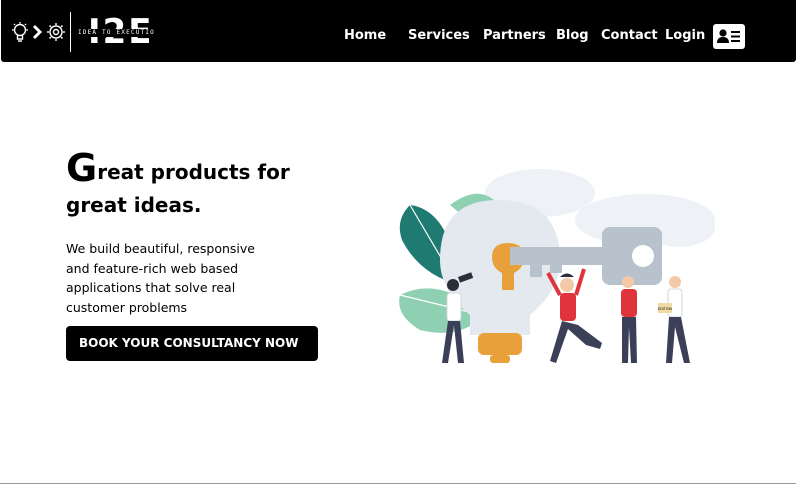  What do you see at coordinates (574, 315) in the screenshot?
I see `person-red-jumping` at bounding box center [574, 315].